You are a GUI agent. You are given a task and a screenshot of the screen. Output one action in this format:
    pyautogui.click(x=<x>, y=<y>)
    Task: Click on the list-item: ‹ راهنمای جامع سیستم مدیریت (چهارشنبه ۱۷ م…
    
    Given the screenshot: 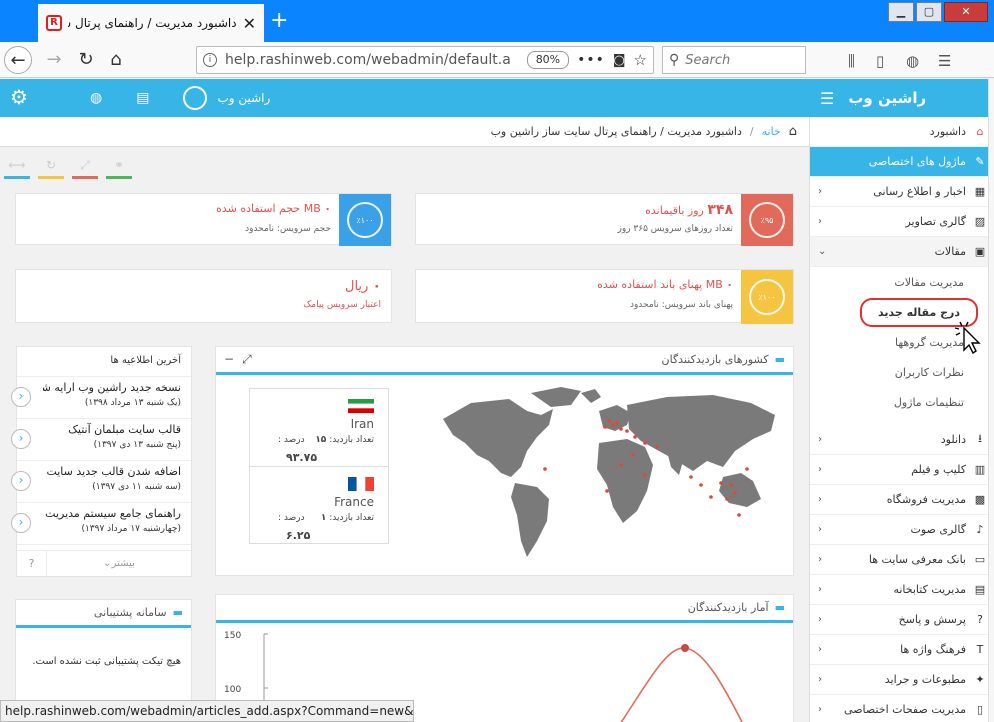 What is the action you would take?
    pyautogui.click(x=101, y=524)
    